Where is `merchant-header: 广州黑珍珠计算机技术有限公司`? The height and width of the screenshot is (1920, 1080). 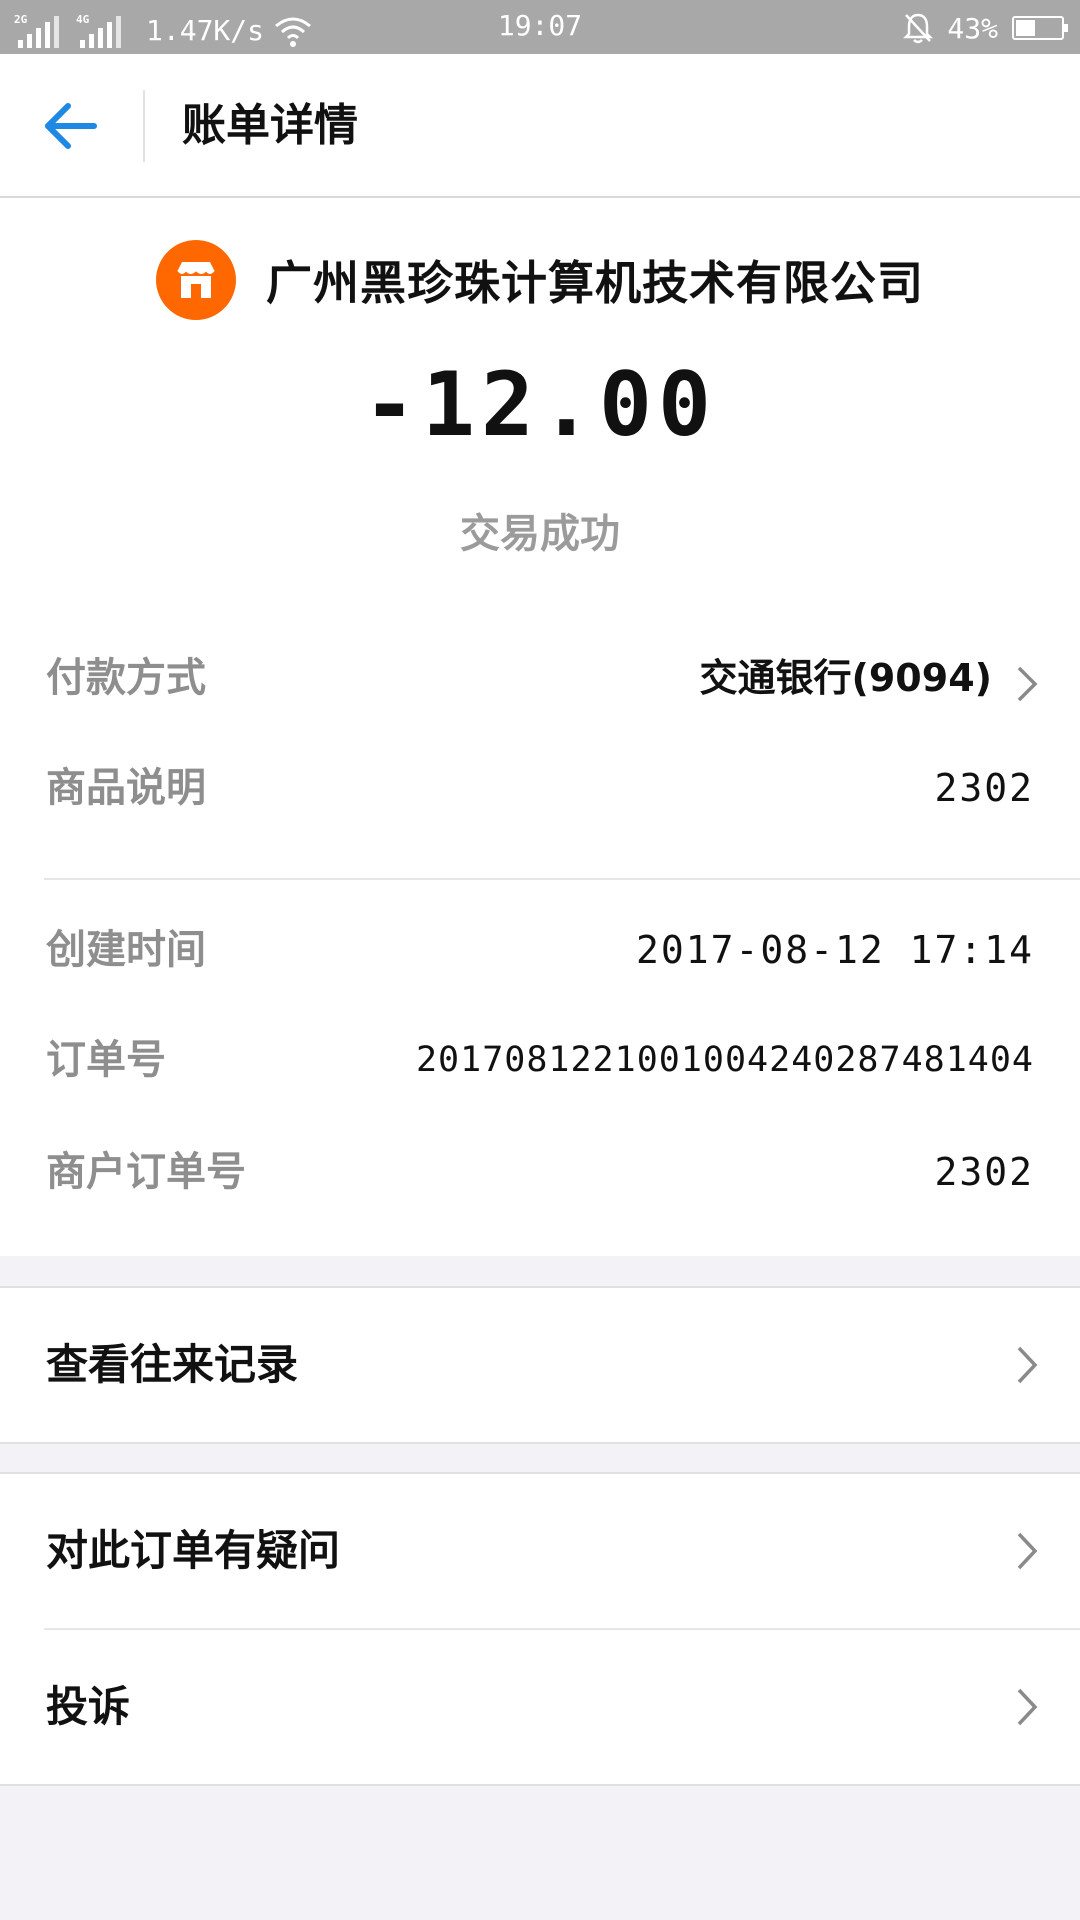 merchant-header: 广州黑珍珠计算机技术有限公司 is located at coordinates (540, 280).